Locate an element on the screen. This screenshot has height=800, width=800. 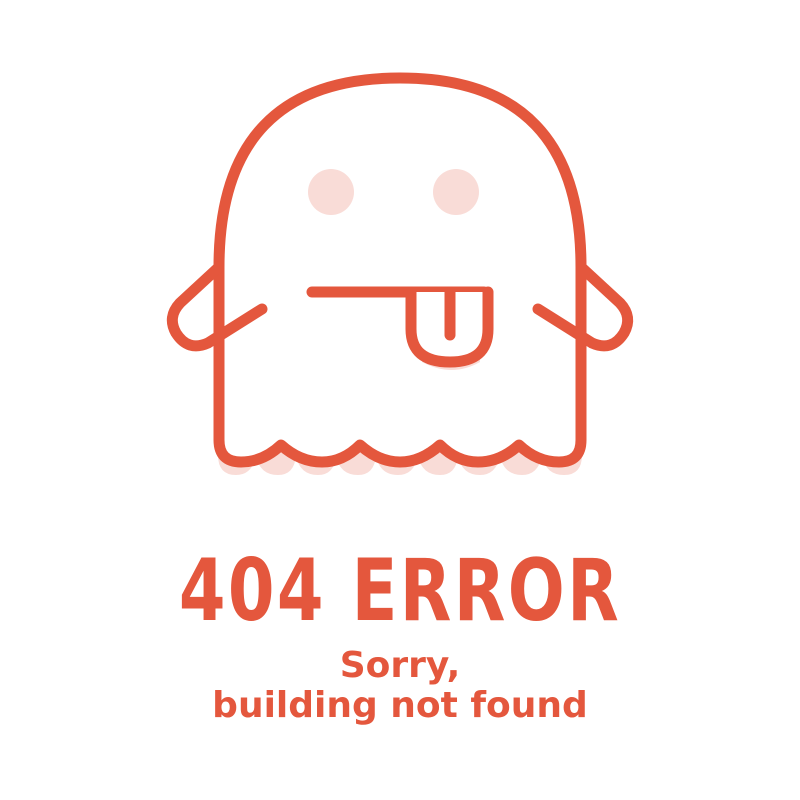
ghost-right-eye is located at coordinates (456, 192).